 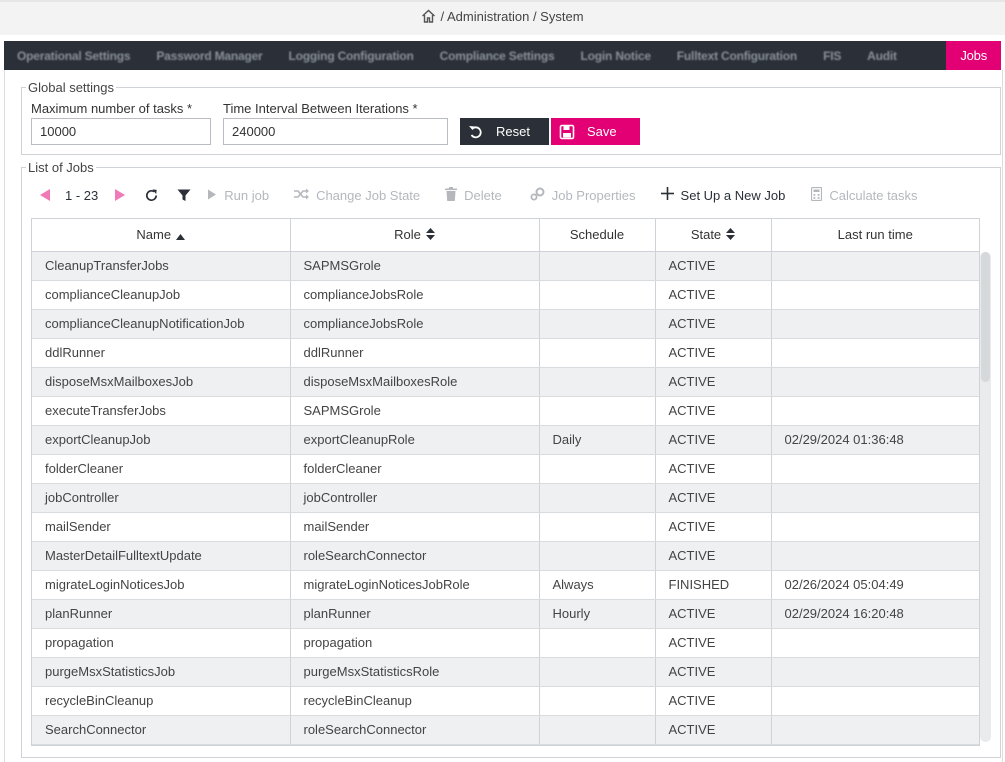 What do you see at coordinates (597, 585) in the screenshot?
I see `cell-schedule: Always` at bounding box center [597, 585].